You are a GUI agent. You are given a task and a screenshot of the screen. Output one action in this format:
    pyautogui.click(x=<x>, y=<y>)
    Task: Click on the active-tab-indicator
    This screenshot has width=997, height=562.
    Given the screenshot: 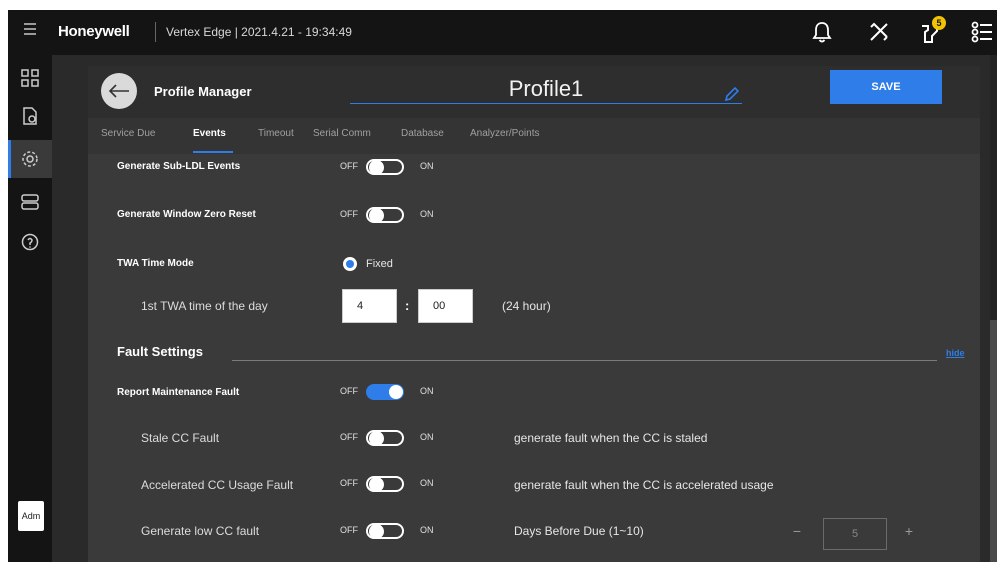 What is the action you would take?
    pyautogui.click(x=213, y=152)
    